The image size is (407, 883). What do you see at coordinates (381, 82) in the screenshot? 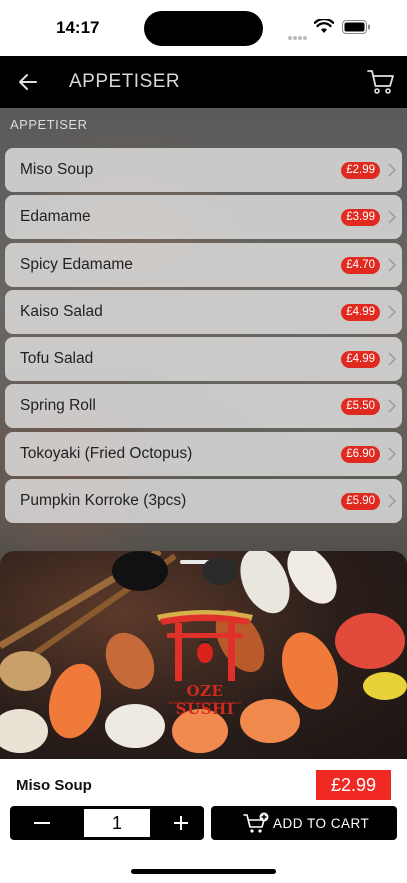
I see `shopping-cart-icon` at bounding box center [381, 82].